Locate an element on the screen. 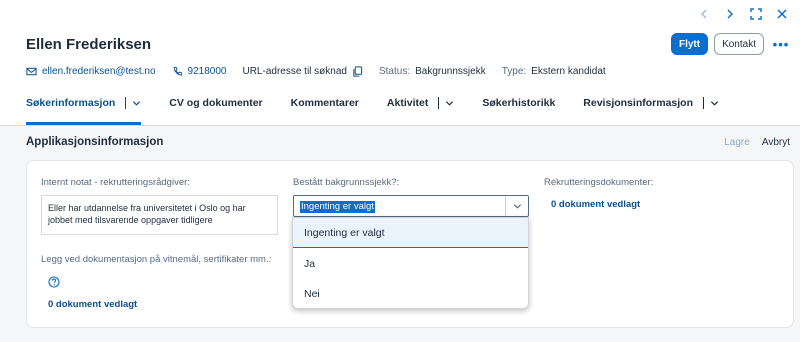  tab-label: Søkerhistorikk is located at coordinates (519, 103).